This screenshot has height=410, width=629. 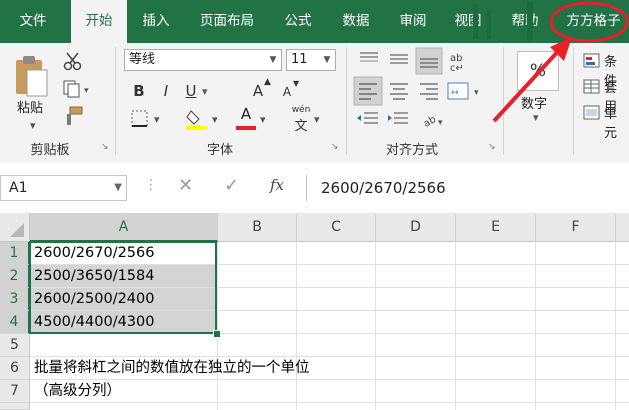 What do you see at coordinates (205, 91) in the screenshot?
I see `underline-dropdown-icon: ▾` at bounding box center [205, 91].